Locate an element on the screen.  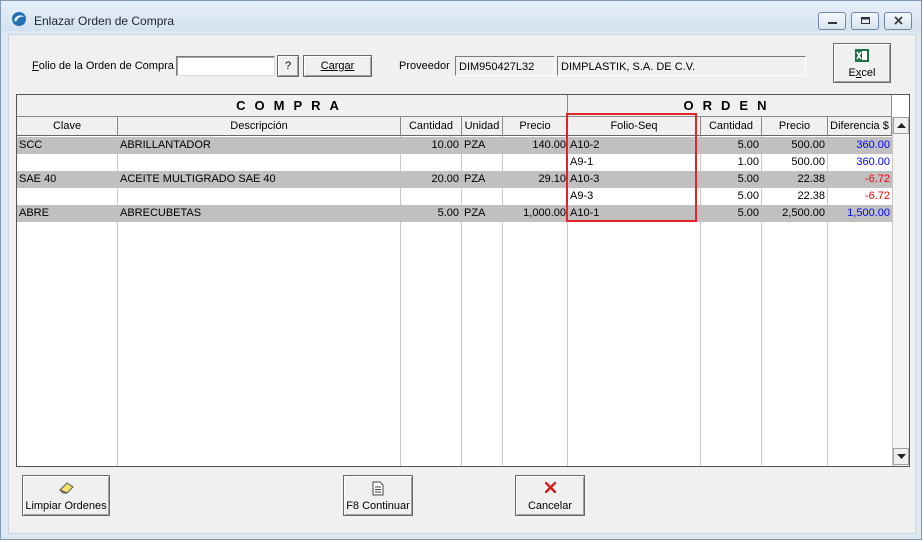
continue-label: F8 Continuar is located at coordinates (378, 506).